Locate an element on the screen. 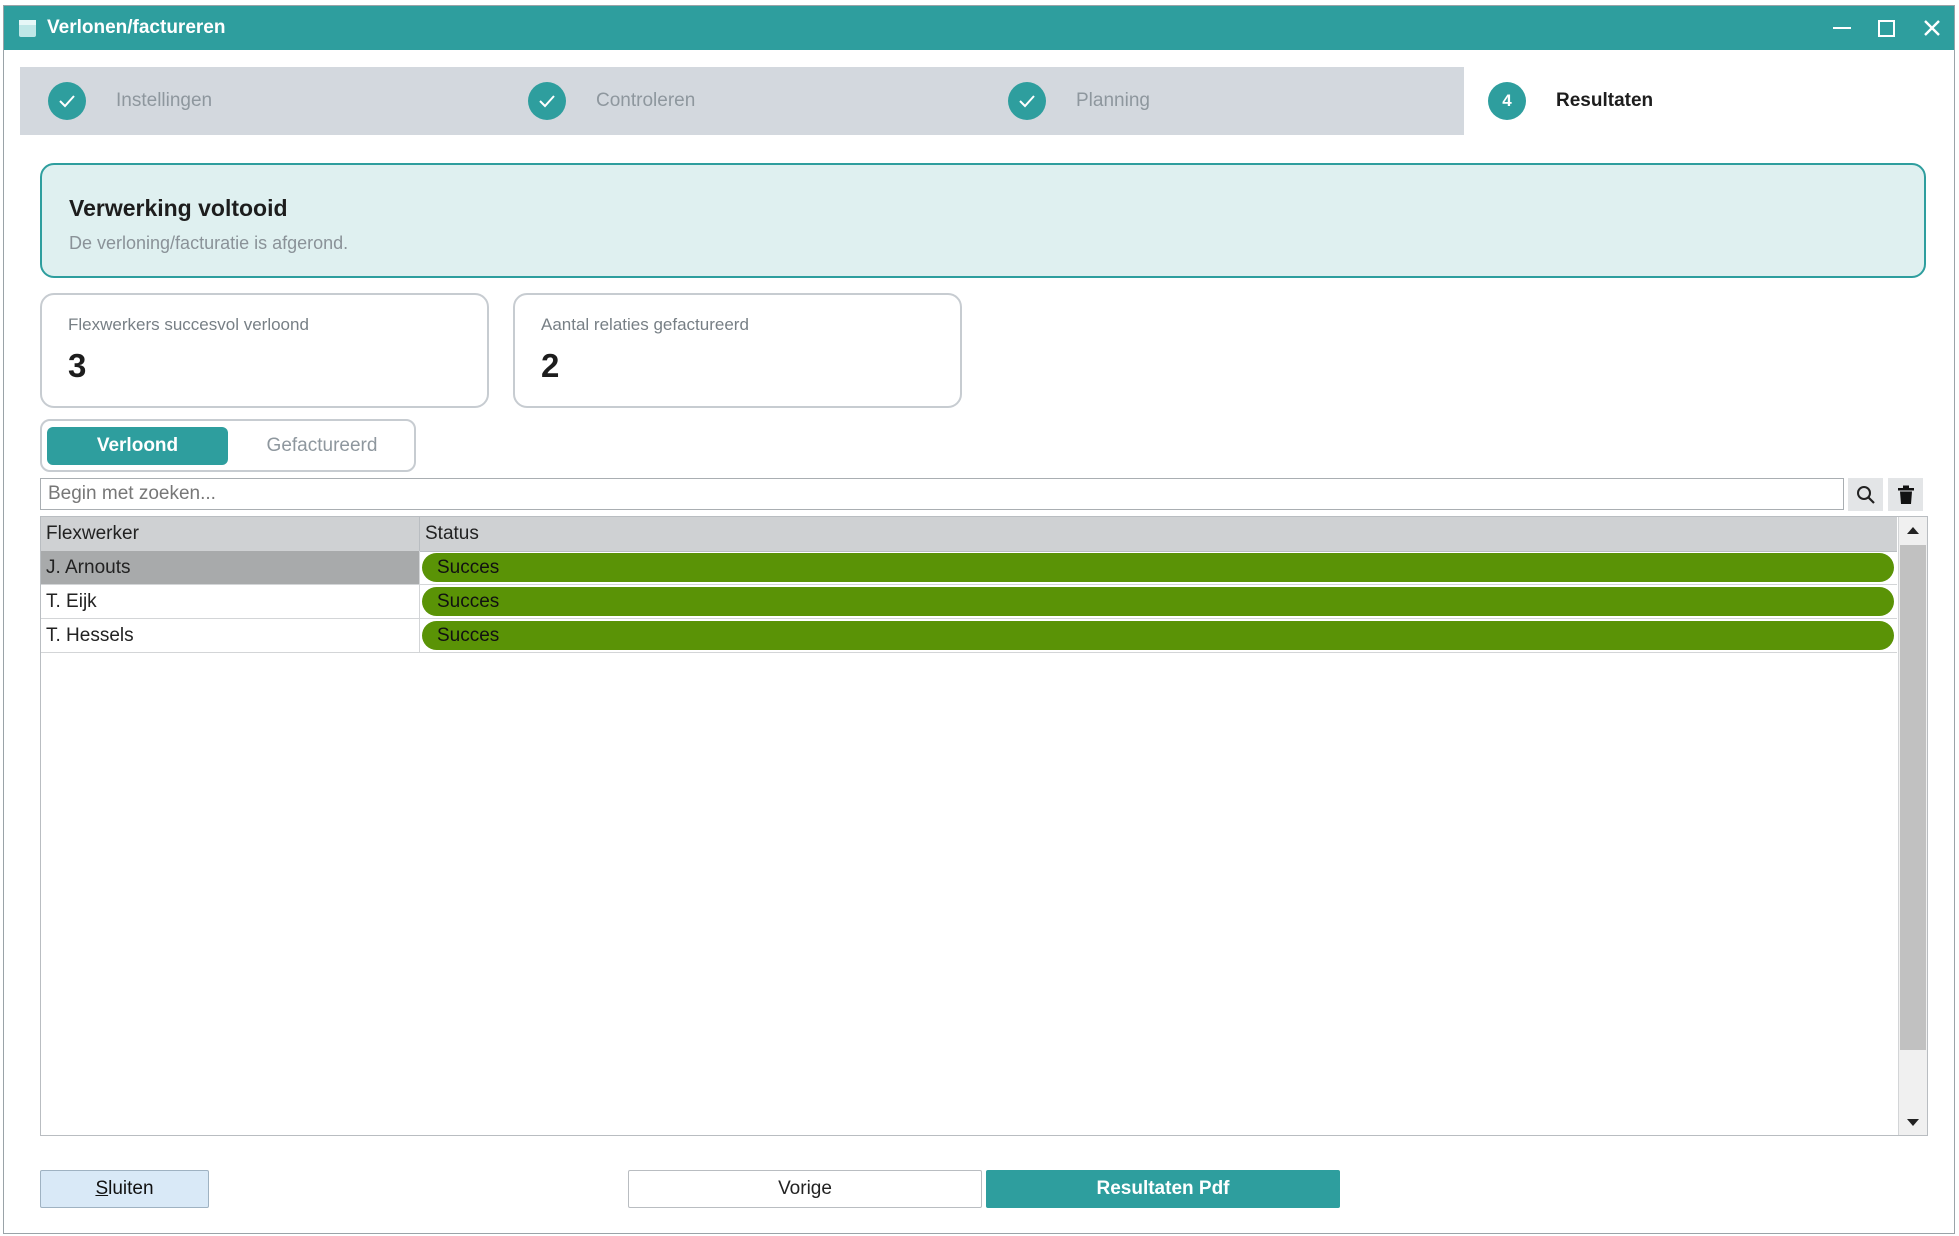 The width and height of the screenshot is (1959, 1236). trash-icon is located at coordinates (1905, 494).